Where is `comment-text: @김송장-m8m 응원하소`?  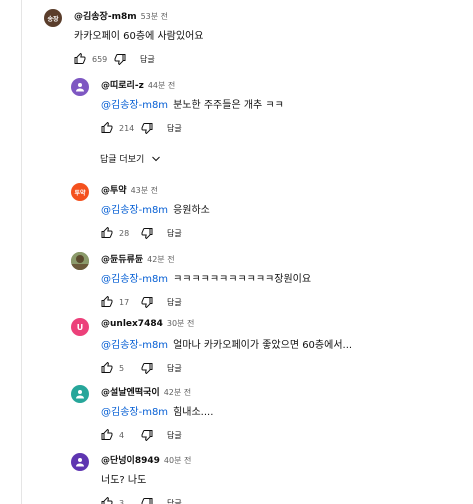 comment-text: @김송장-m8m 응원하소 is located at coordinates (155, 210).